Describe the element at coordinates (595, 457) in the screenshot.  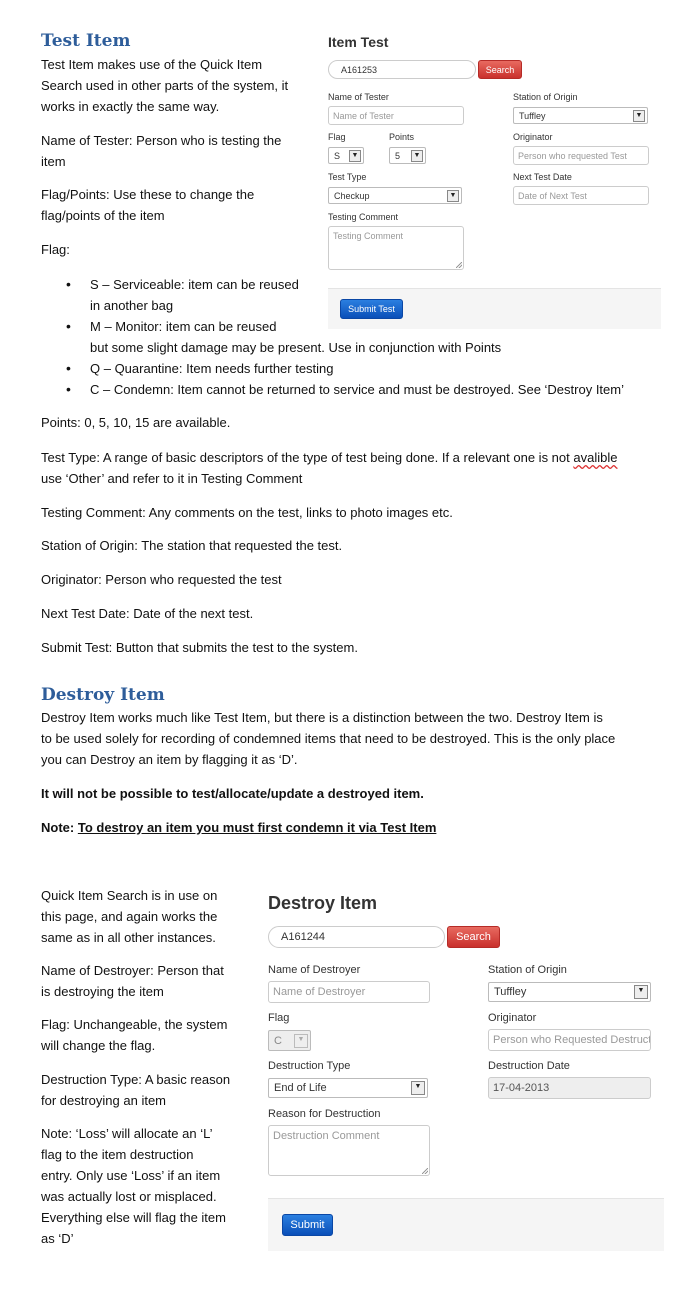
I see `misspelled-word: avalible` at that location.